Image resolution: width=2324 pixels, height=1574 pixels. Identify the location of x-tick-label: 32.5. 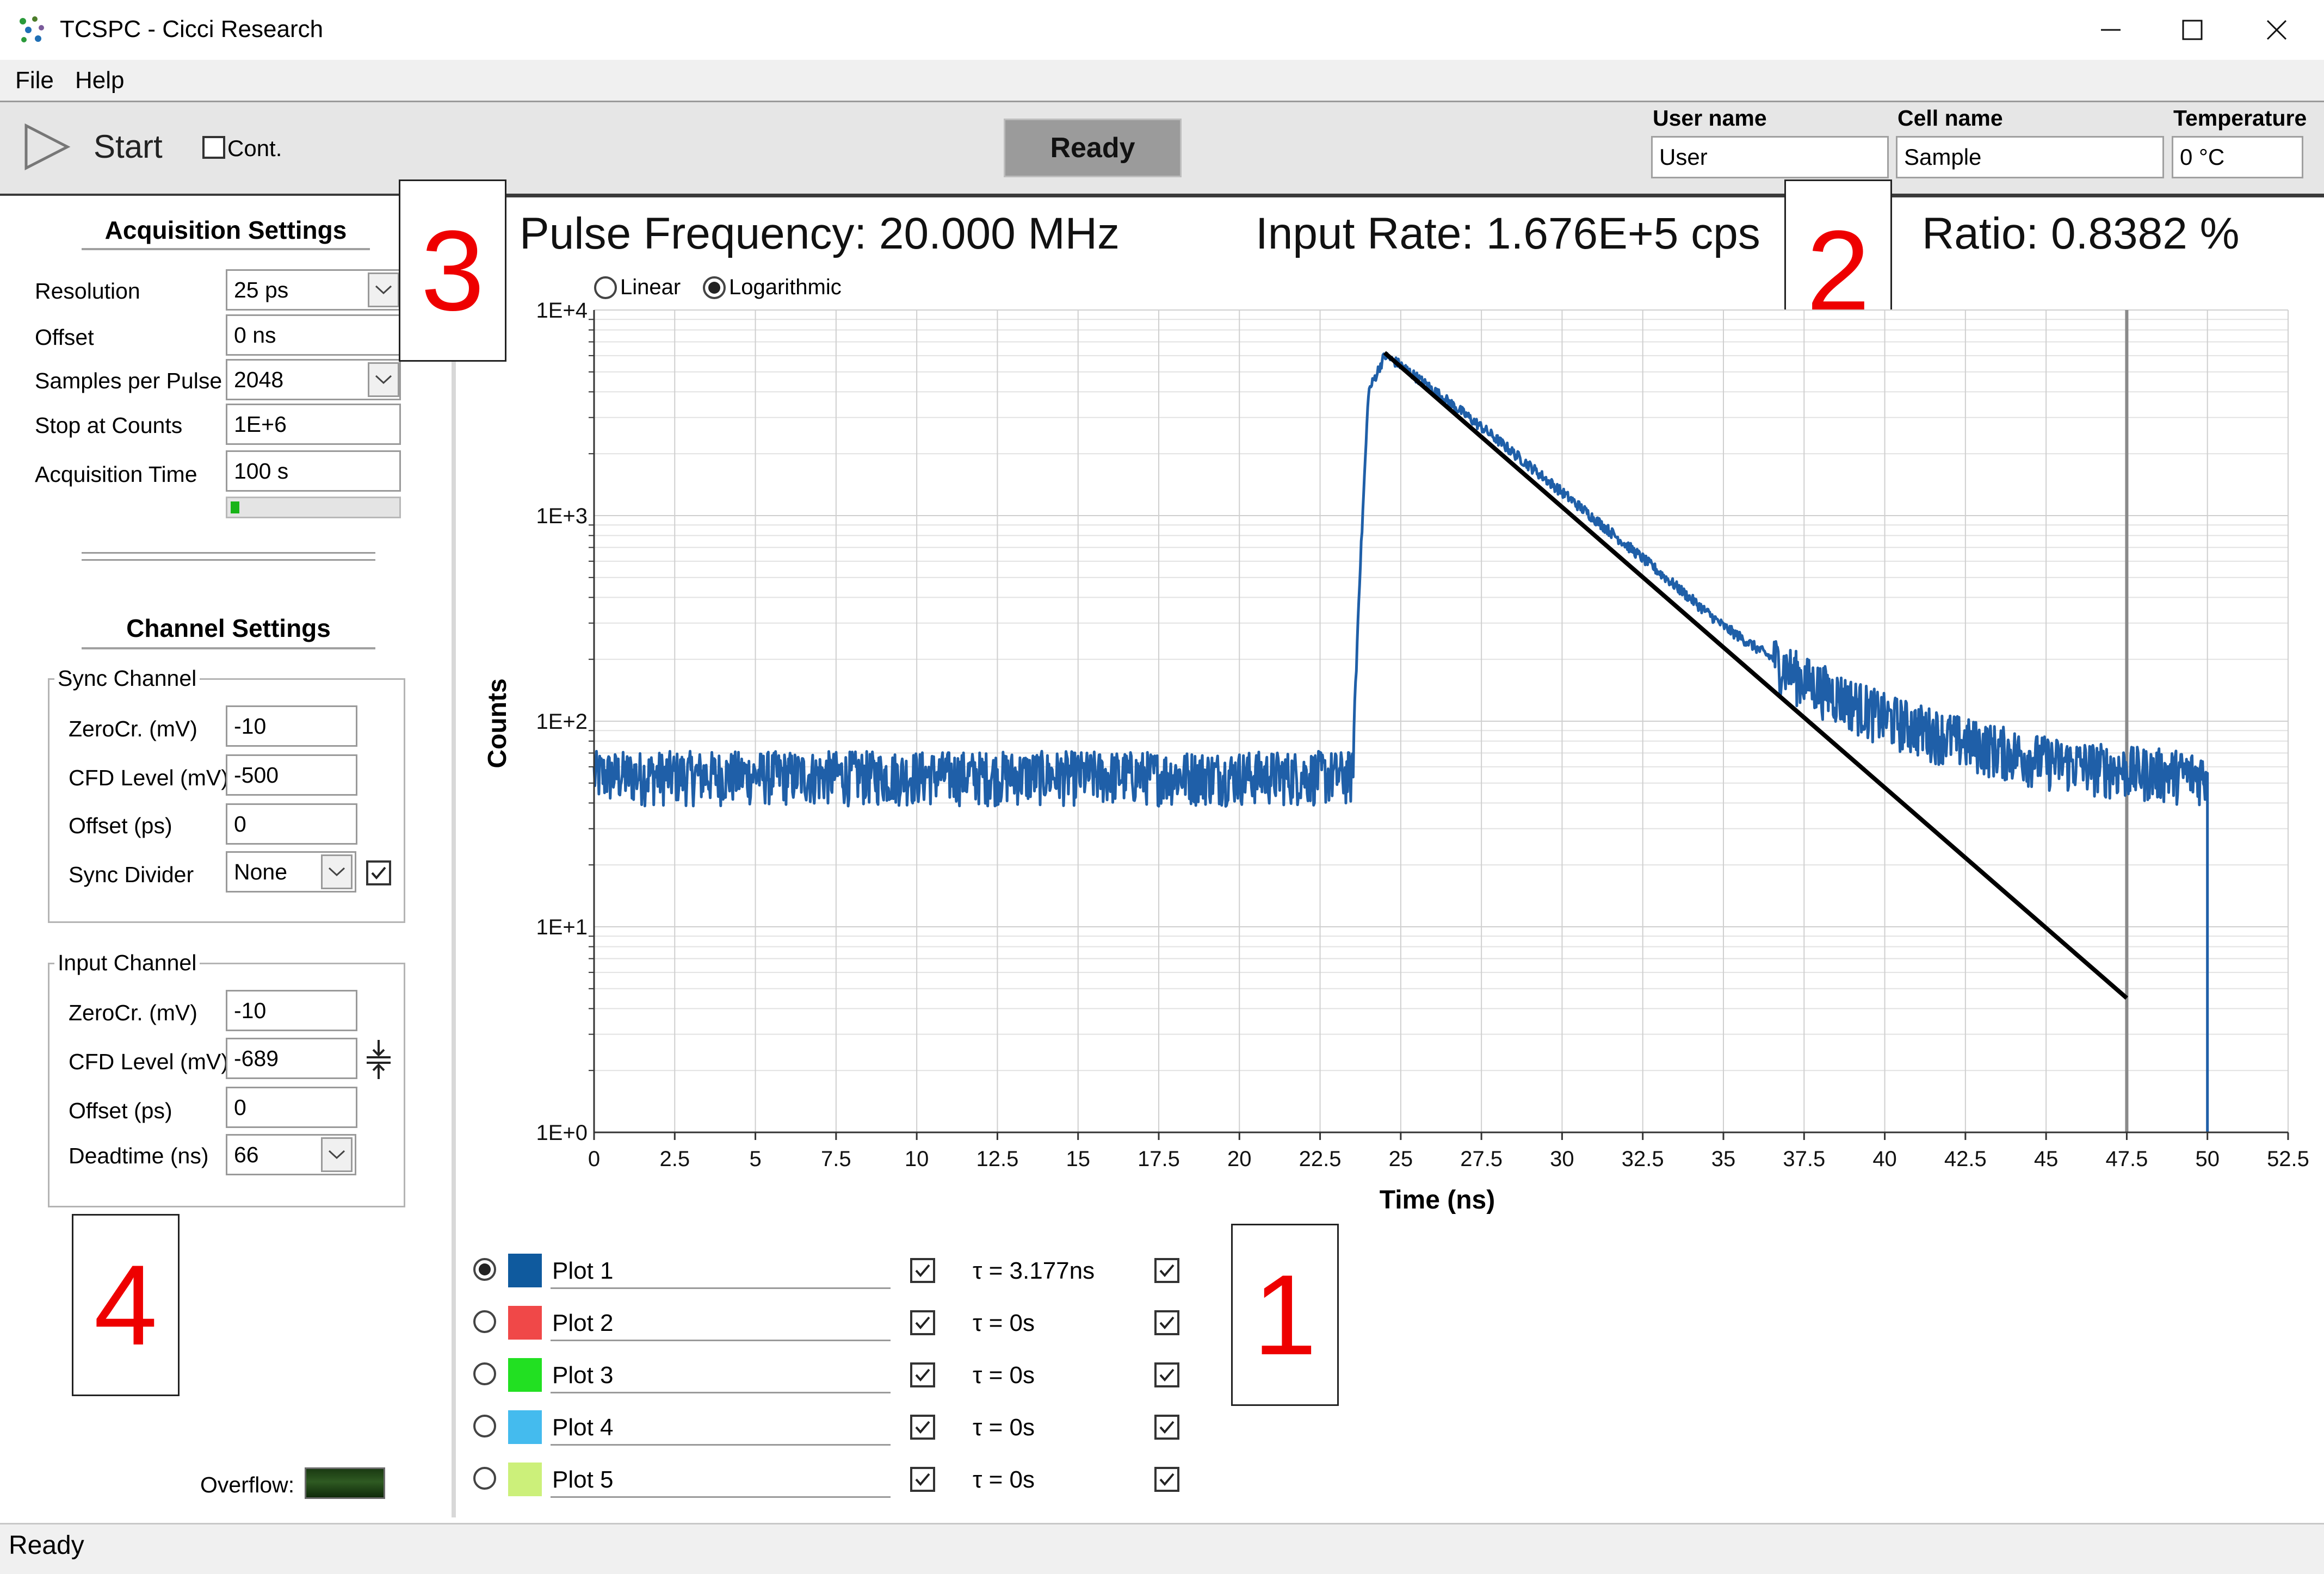
(1643, 1159).